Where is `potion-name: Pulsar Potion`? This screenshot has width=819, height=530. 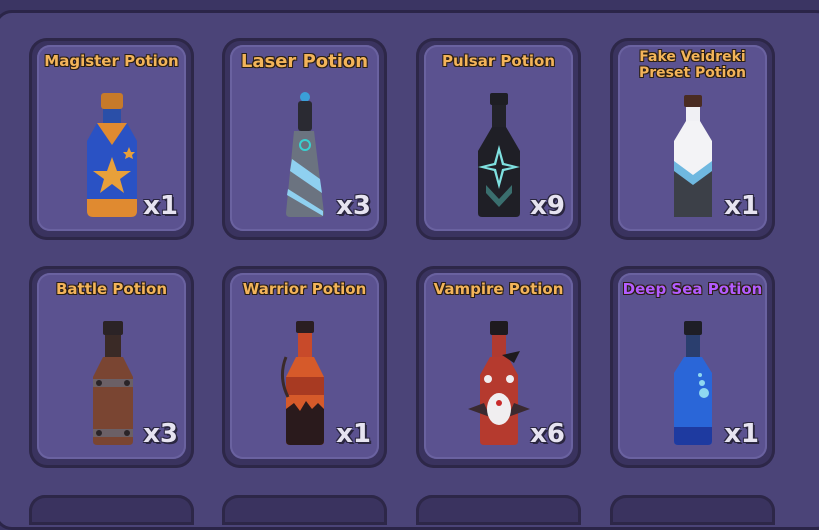 potion-name: Pulsar Potion is located at coordinates (498, 61).